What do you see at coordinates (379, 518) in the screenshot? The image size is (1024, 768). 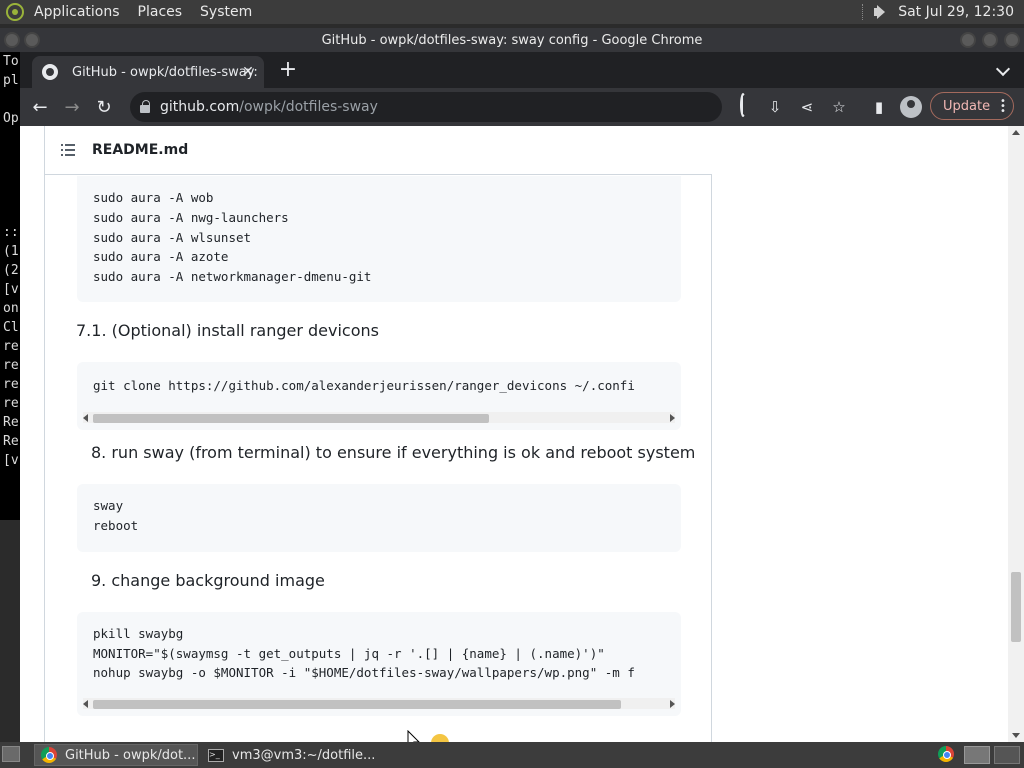 I see `code-block-sway: sway reboot` at bounding box center [379, 518].